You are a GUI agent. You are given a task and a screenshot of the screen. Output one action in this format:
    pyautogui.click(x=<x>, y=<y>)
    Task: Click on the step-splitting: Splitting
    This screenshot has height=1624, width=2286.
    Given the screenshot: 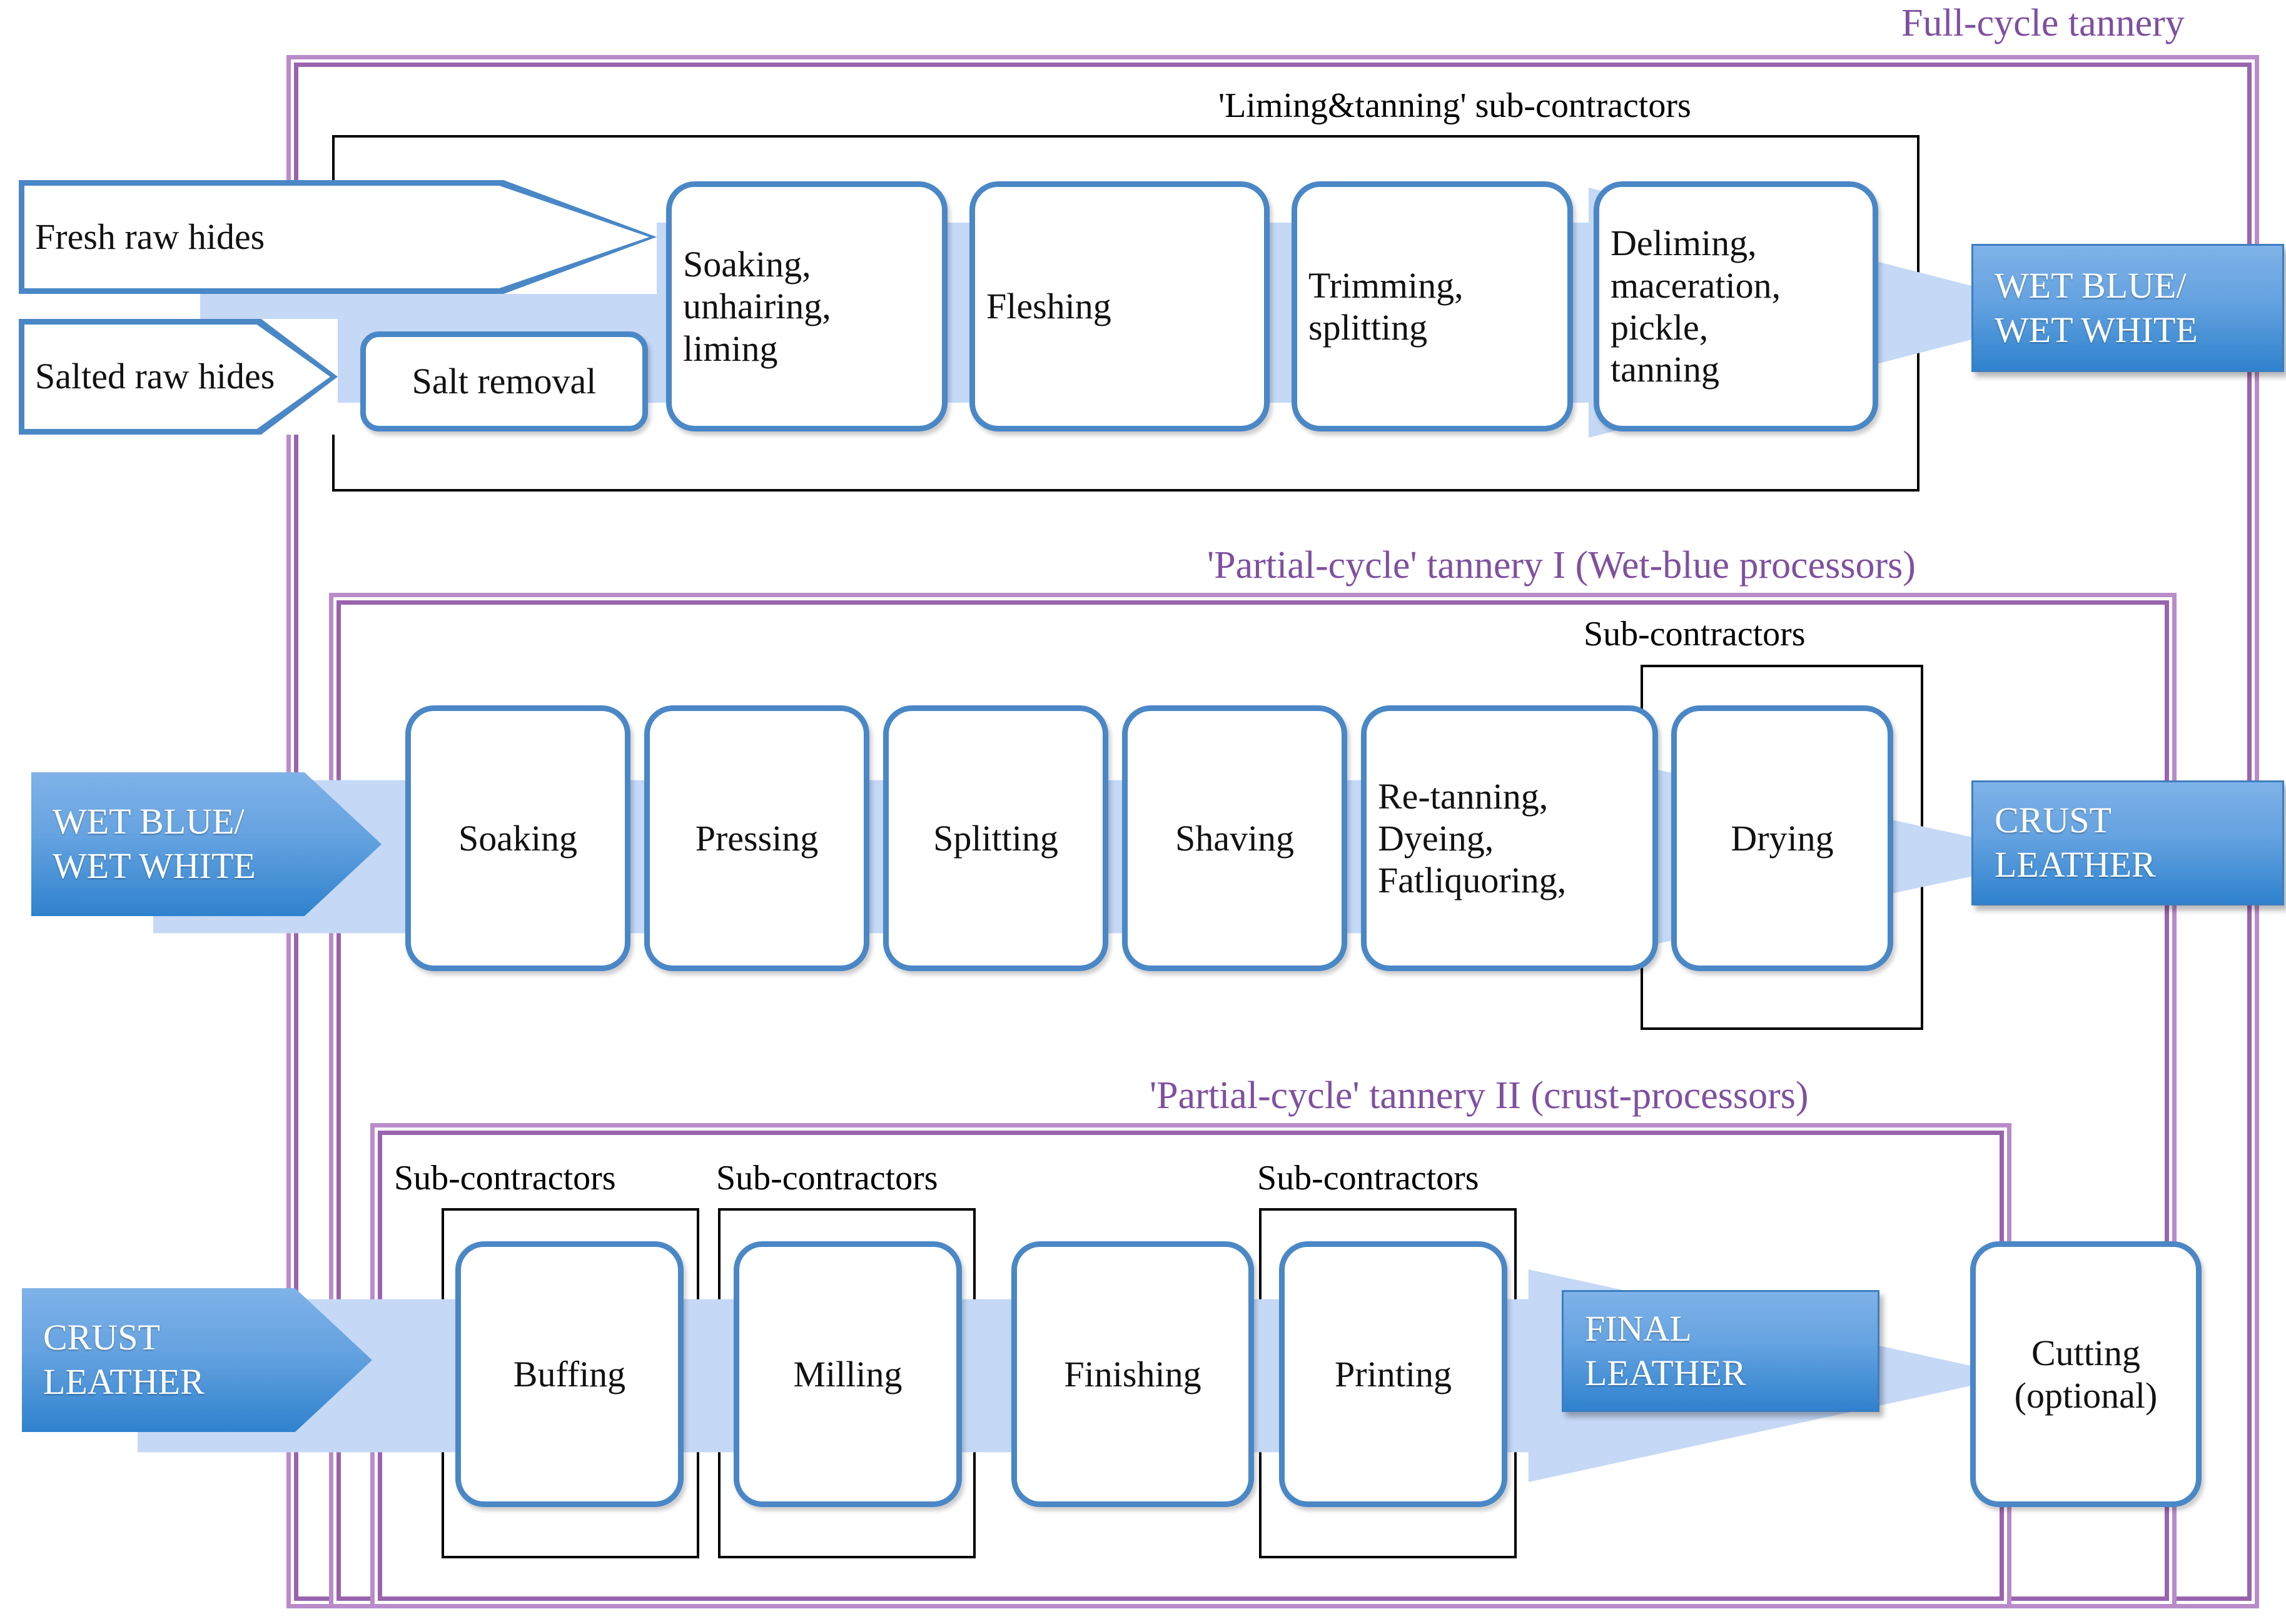 What is the action you would take?
    pyautogui.click(x=995, y=838)
    